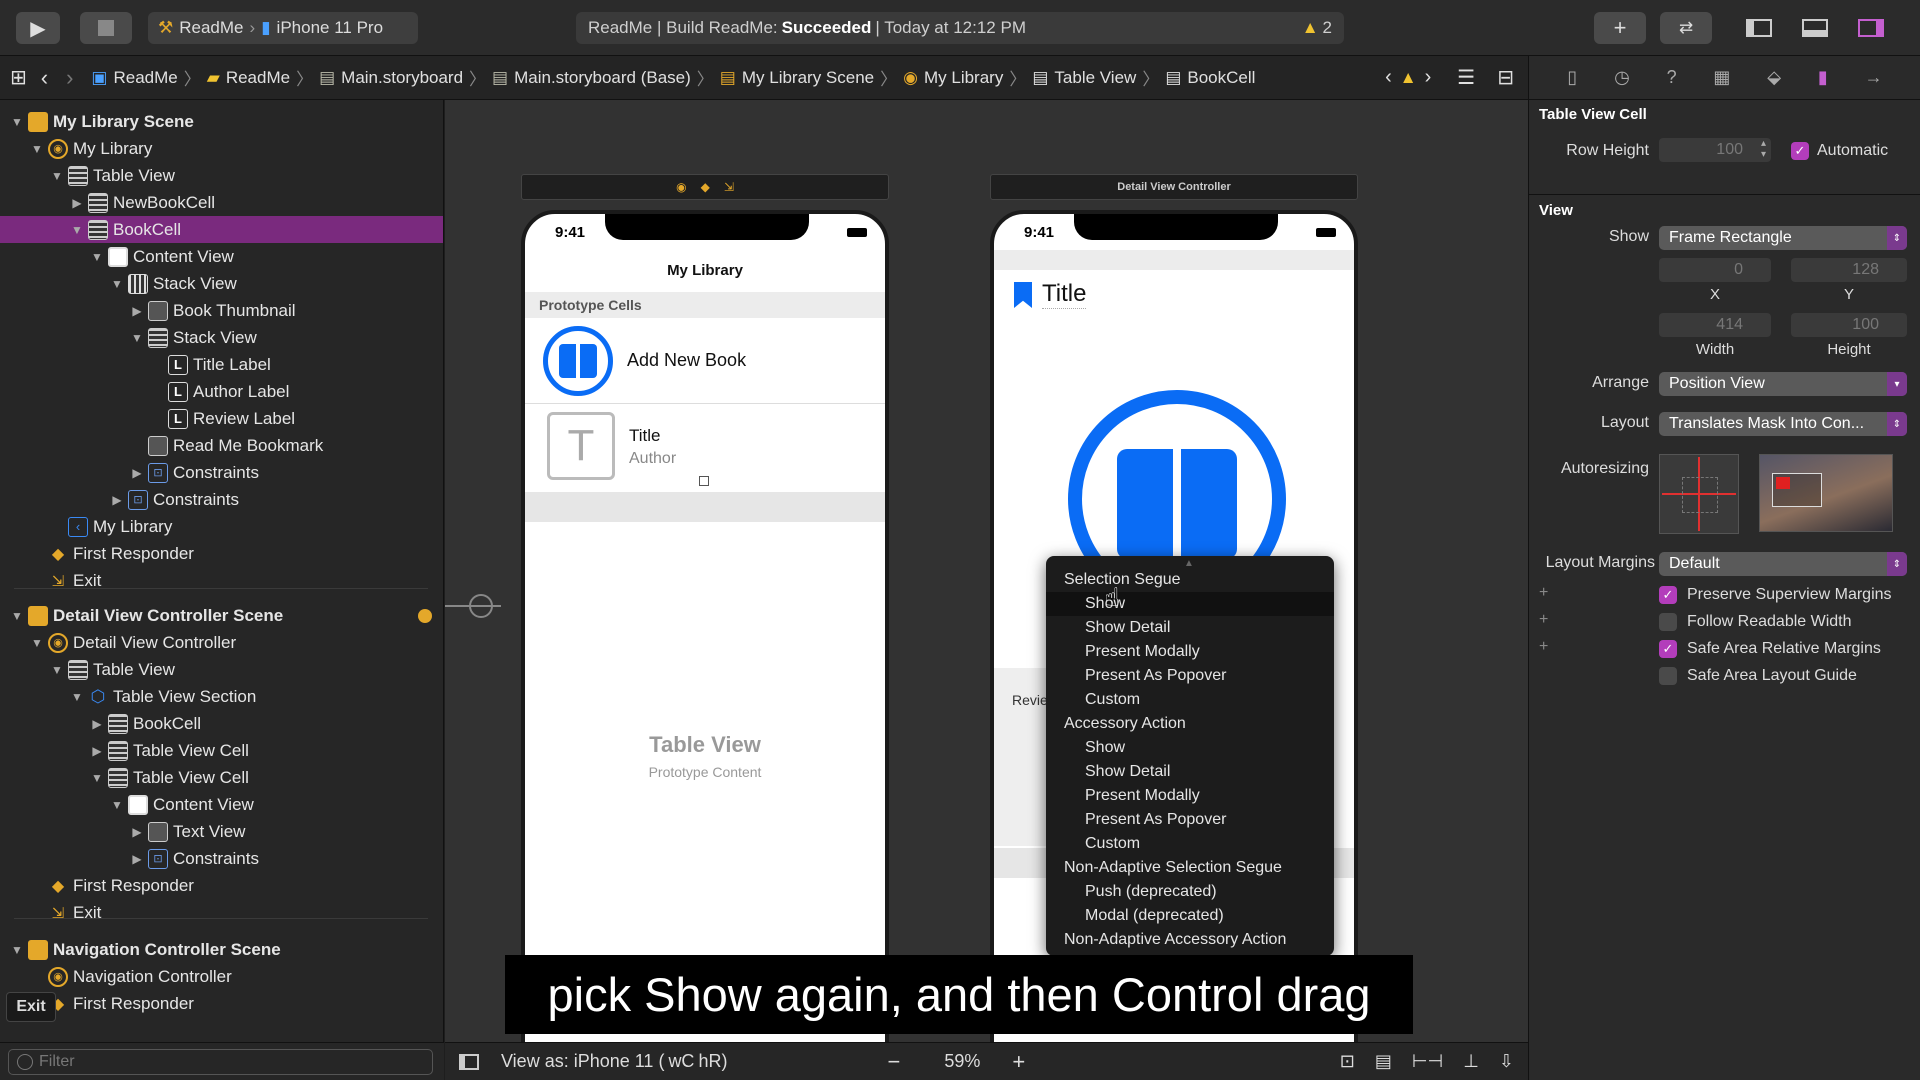 The width and height of the screenshot is (1920, 1080). Describe the element at coordinates (1715, 325) in the screenshot. I see `width-field: 414` at that location.